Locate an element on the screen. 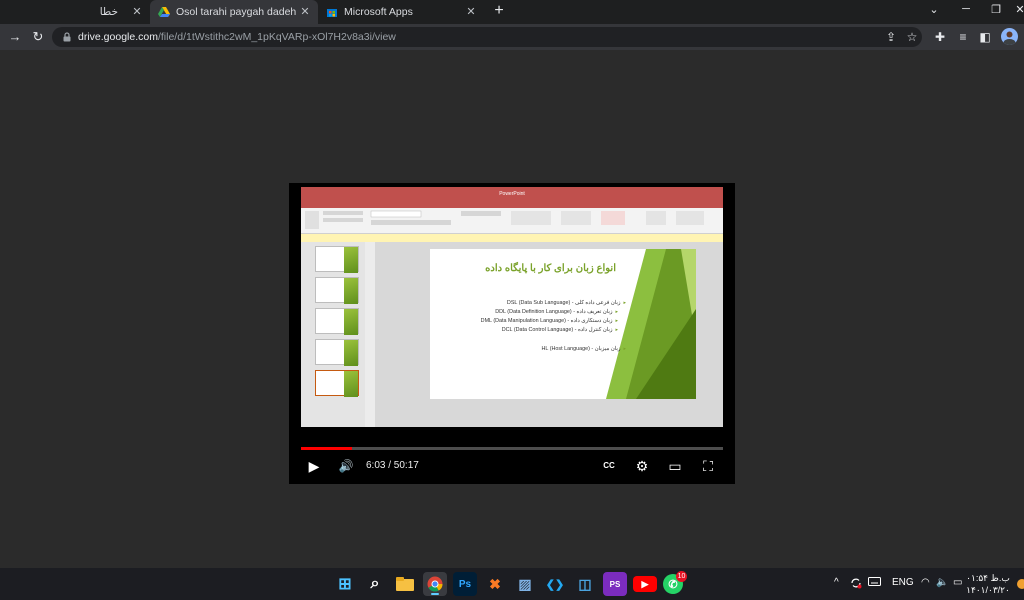 This screenshot has height=600, width=1024. avatar-icon is located at coordinates (1009, 38).